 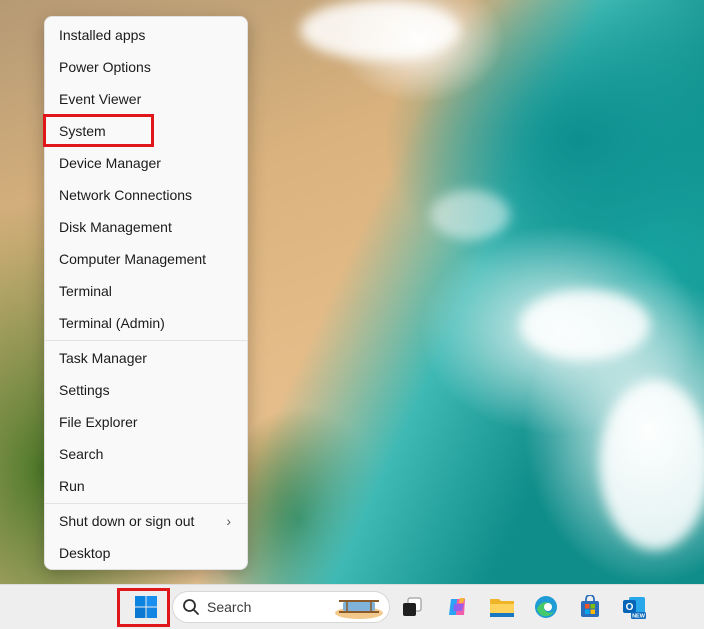 What do you see at coordinates (146, 35) in the screenshot?
I see `menu-item-installed-apps: Installed apps` at bounding box center [146, 35].